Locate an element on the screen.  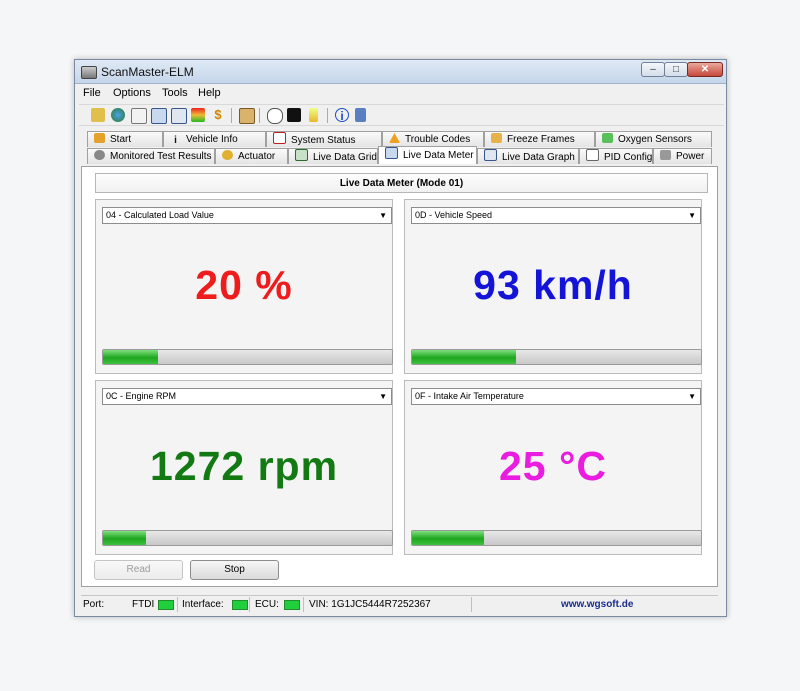
chart-icon is located at coordinates (179, 116).